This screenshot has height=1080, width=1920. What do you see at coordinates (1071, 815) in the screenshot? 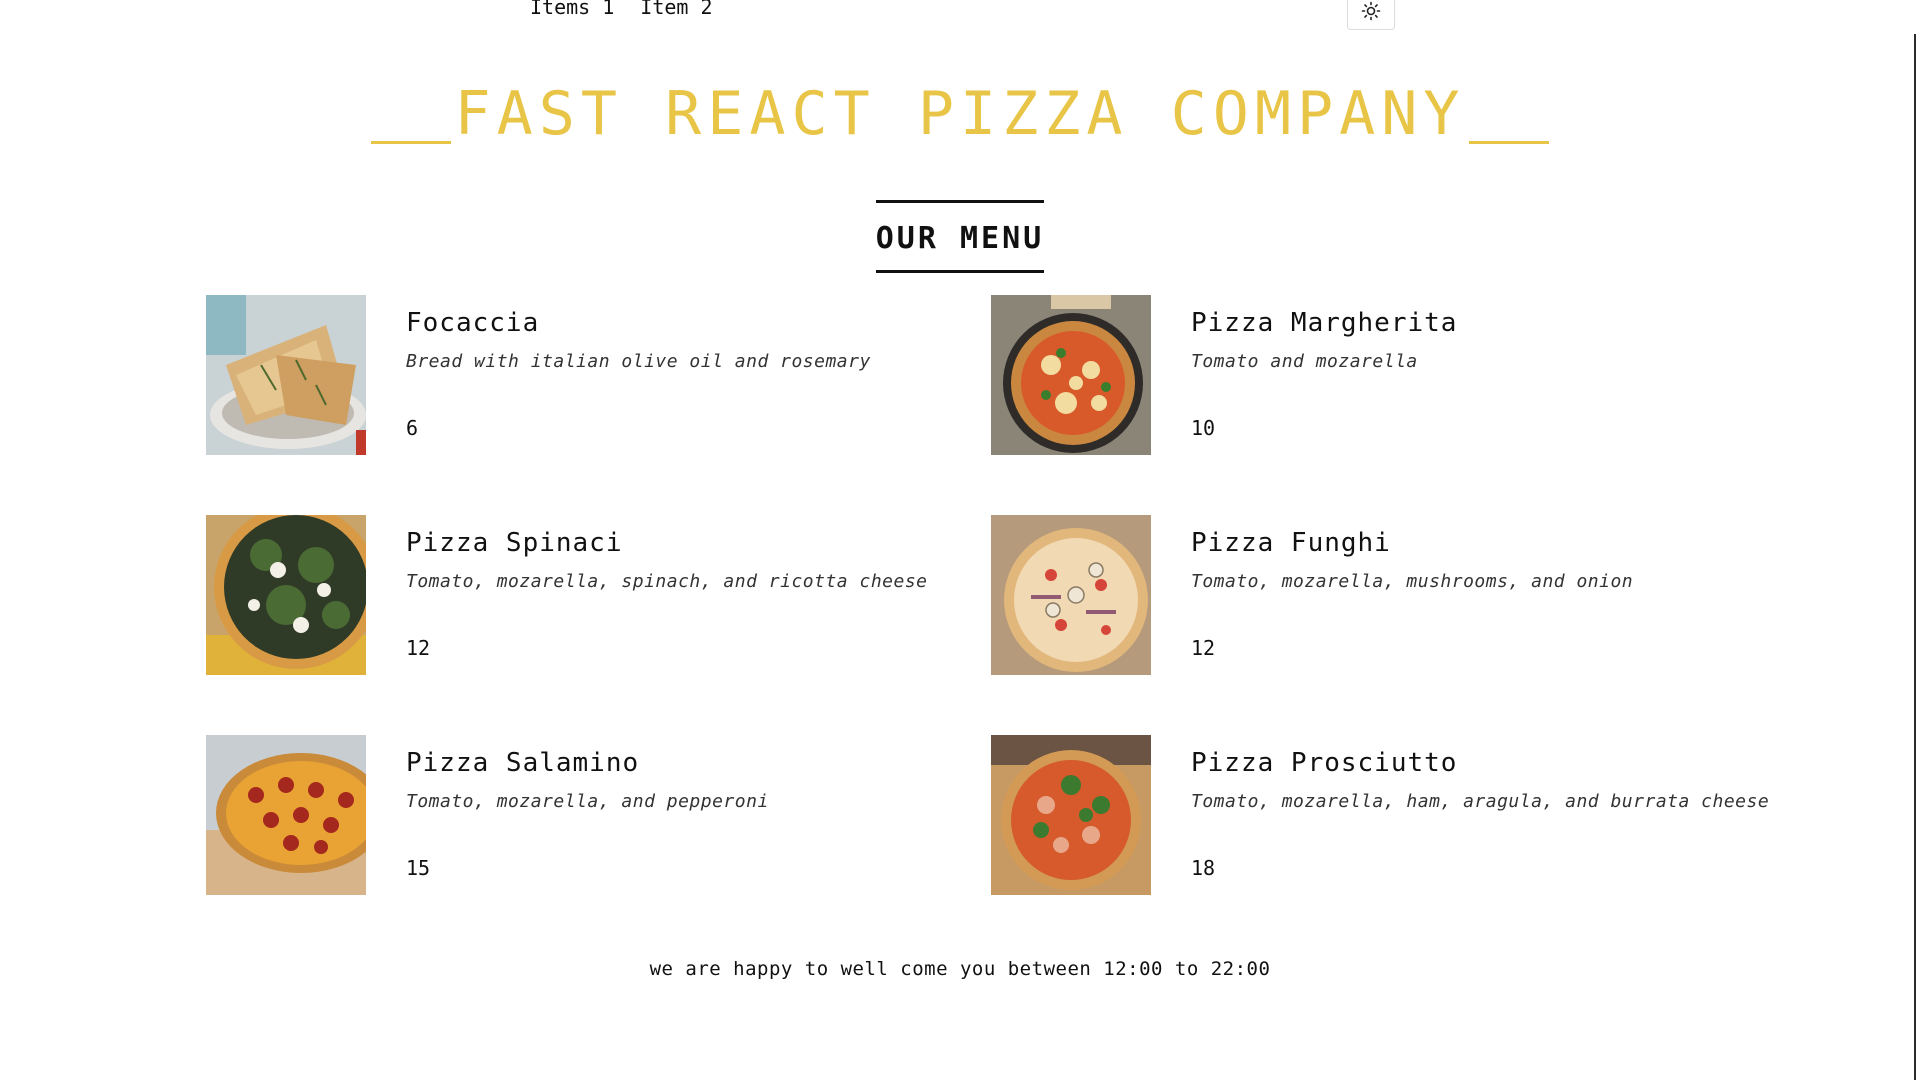
I see `prosciutto-photo` at bounding box center [1071, 815].